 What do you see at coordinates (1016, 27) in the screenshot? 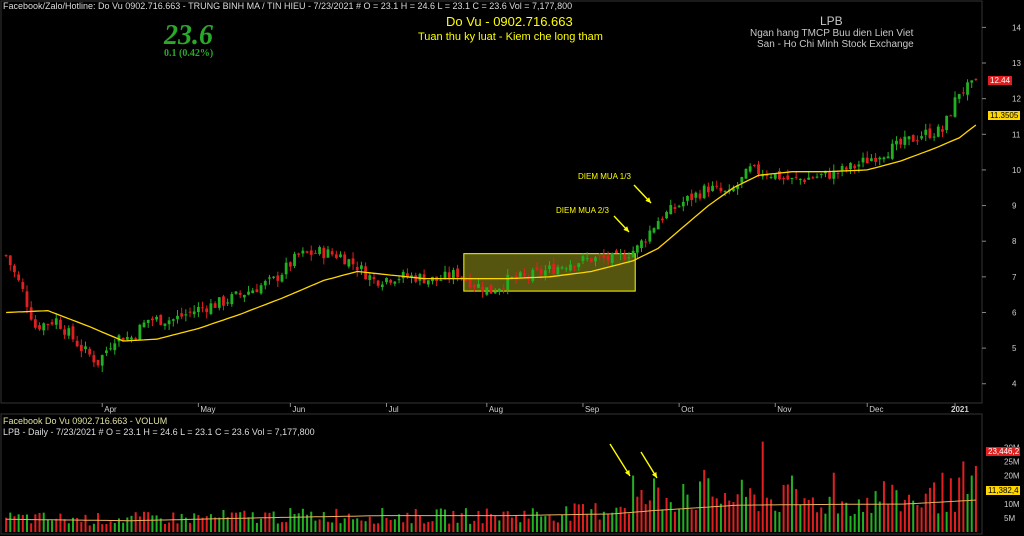
I see `price-tick-label: 14` at bounding box center [1016, 27].